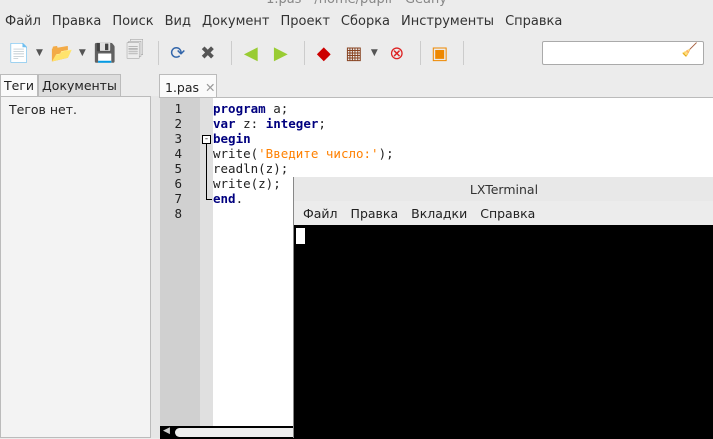  Describe the element at coordinates (239, 198) in the screenshot. I see `code-text: .` at that location.